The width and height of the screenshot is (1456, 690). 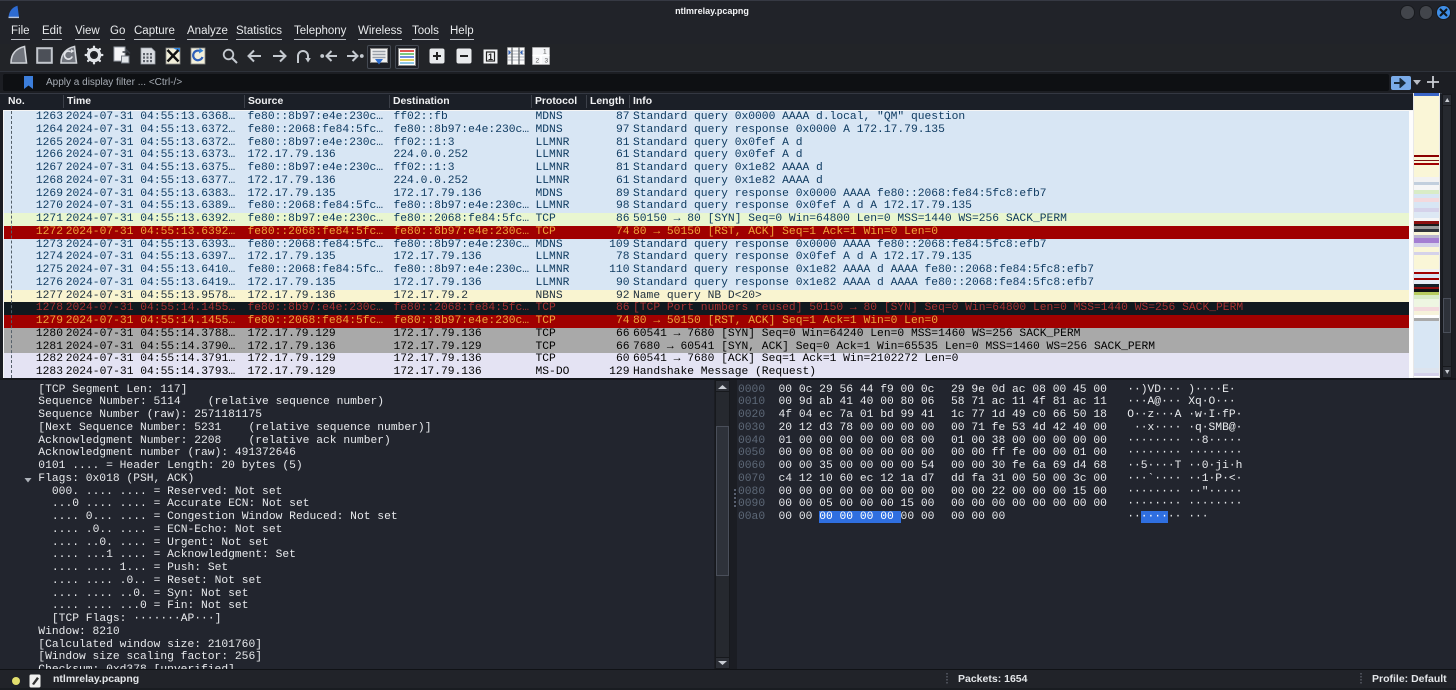 I want to click on svg-text: 2, so click(x=538, y=61).